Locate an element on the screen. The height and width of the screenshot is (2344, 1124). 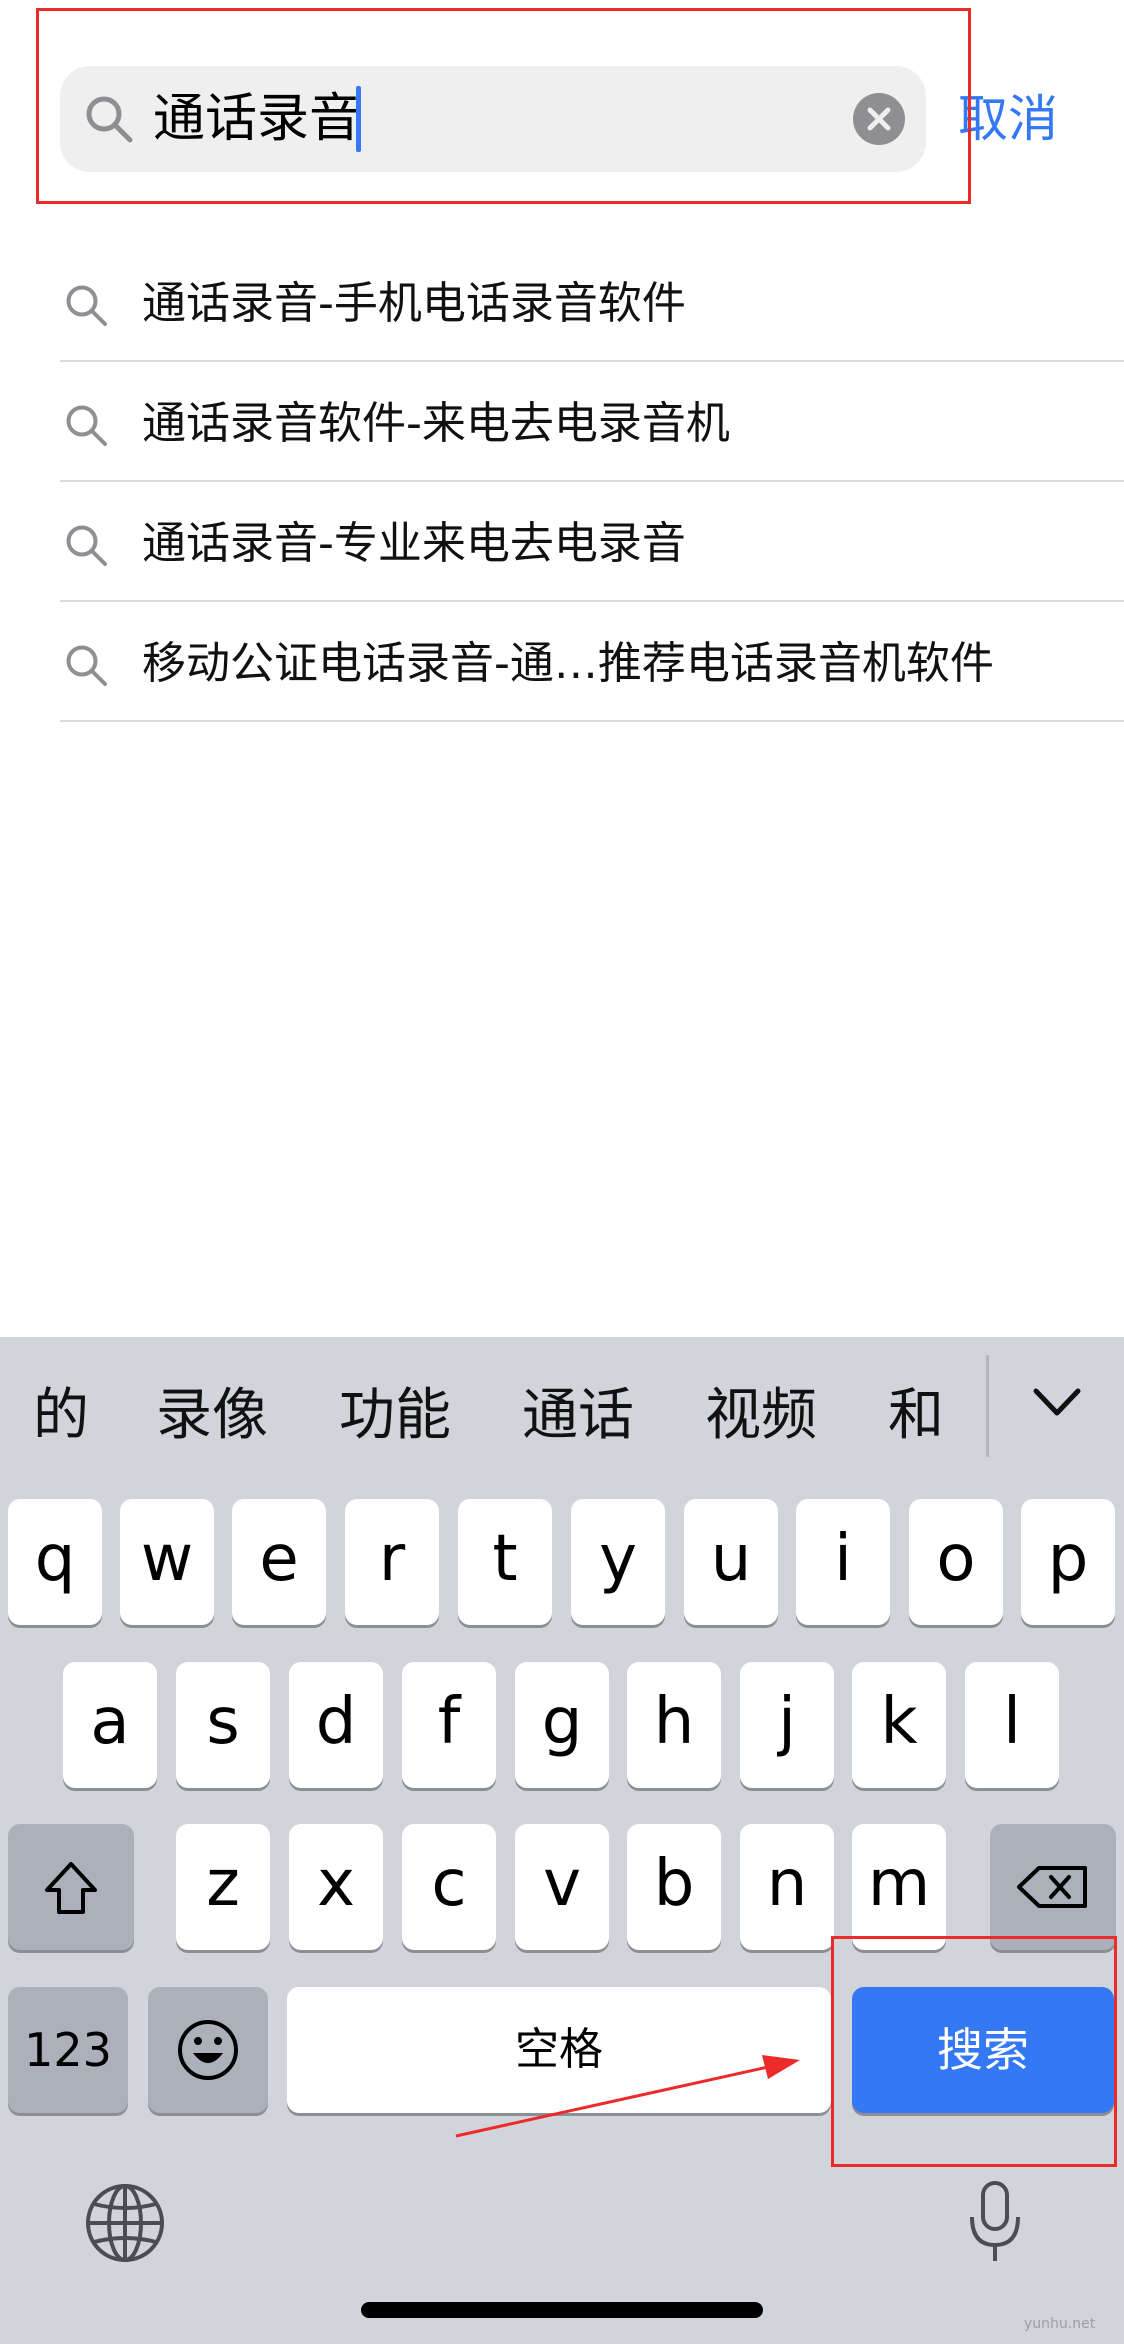
suggestion-item: 通话录音-手机电话录音软件 is located at coordinates (592, 302).